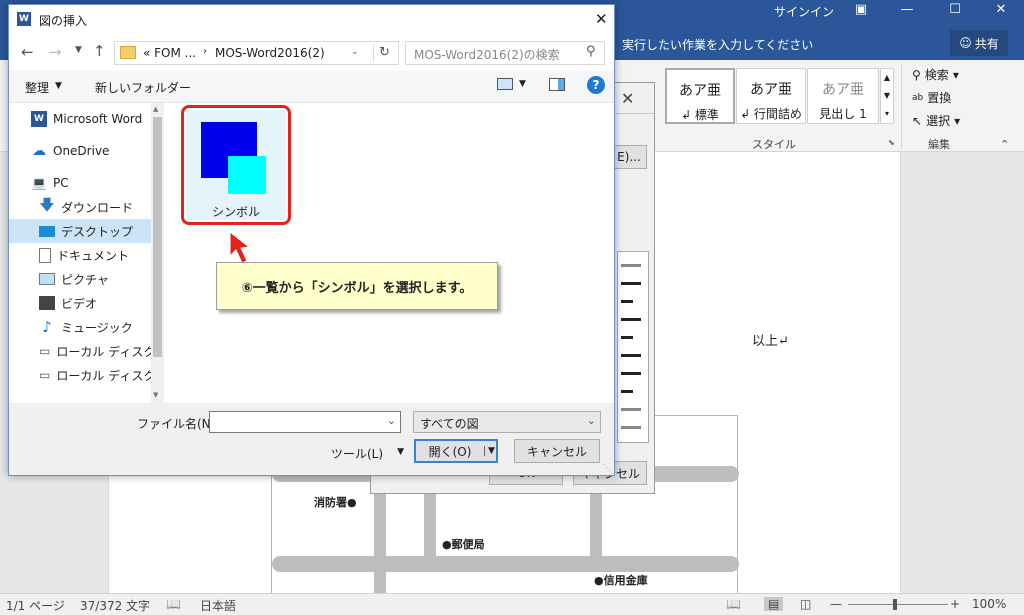 This screenshot has height=615, width=1024. Describe the element at coordinates (270, 53) in the screenshot. I see `breadcrumb-mos: MOS-Word2016(2)` at that location.